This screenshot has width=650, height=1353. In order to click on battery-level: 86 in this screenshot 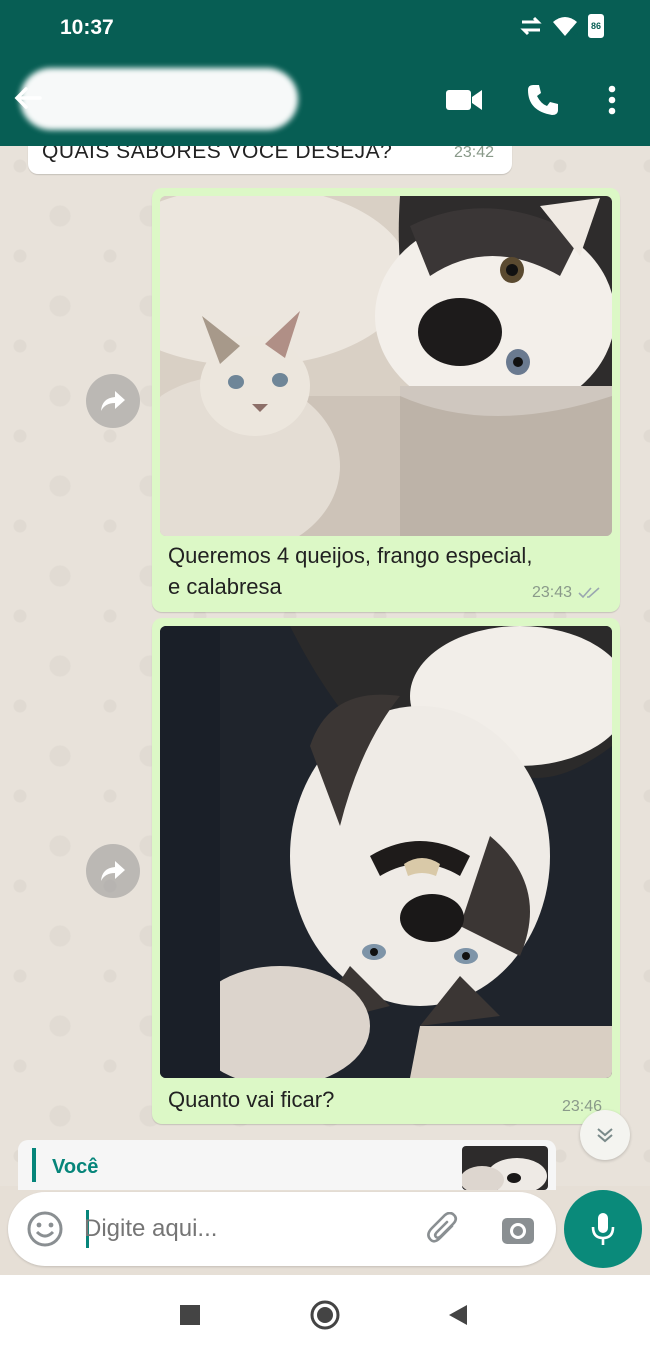, I will do `click(595, 26)`.